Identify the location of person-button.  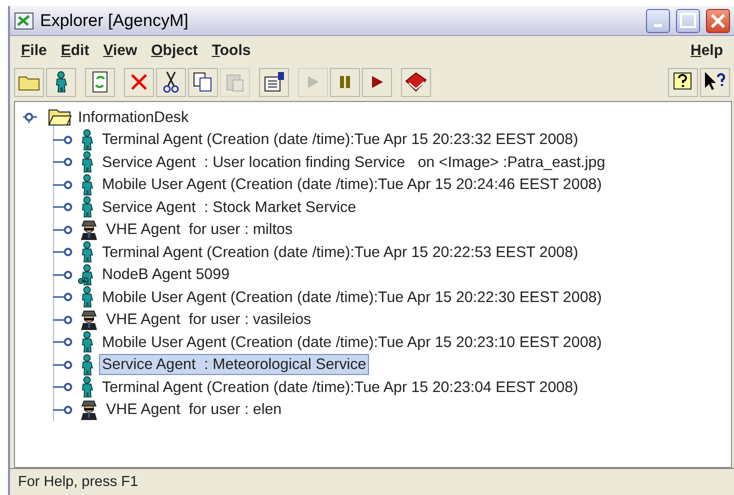
(61, 82).